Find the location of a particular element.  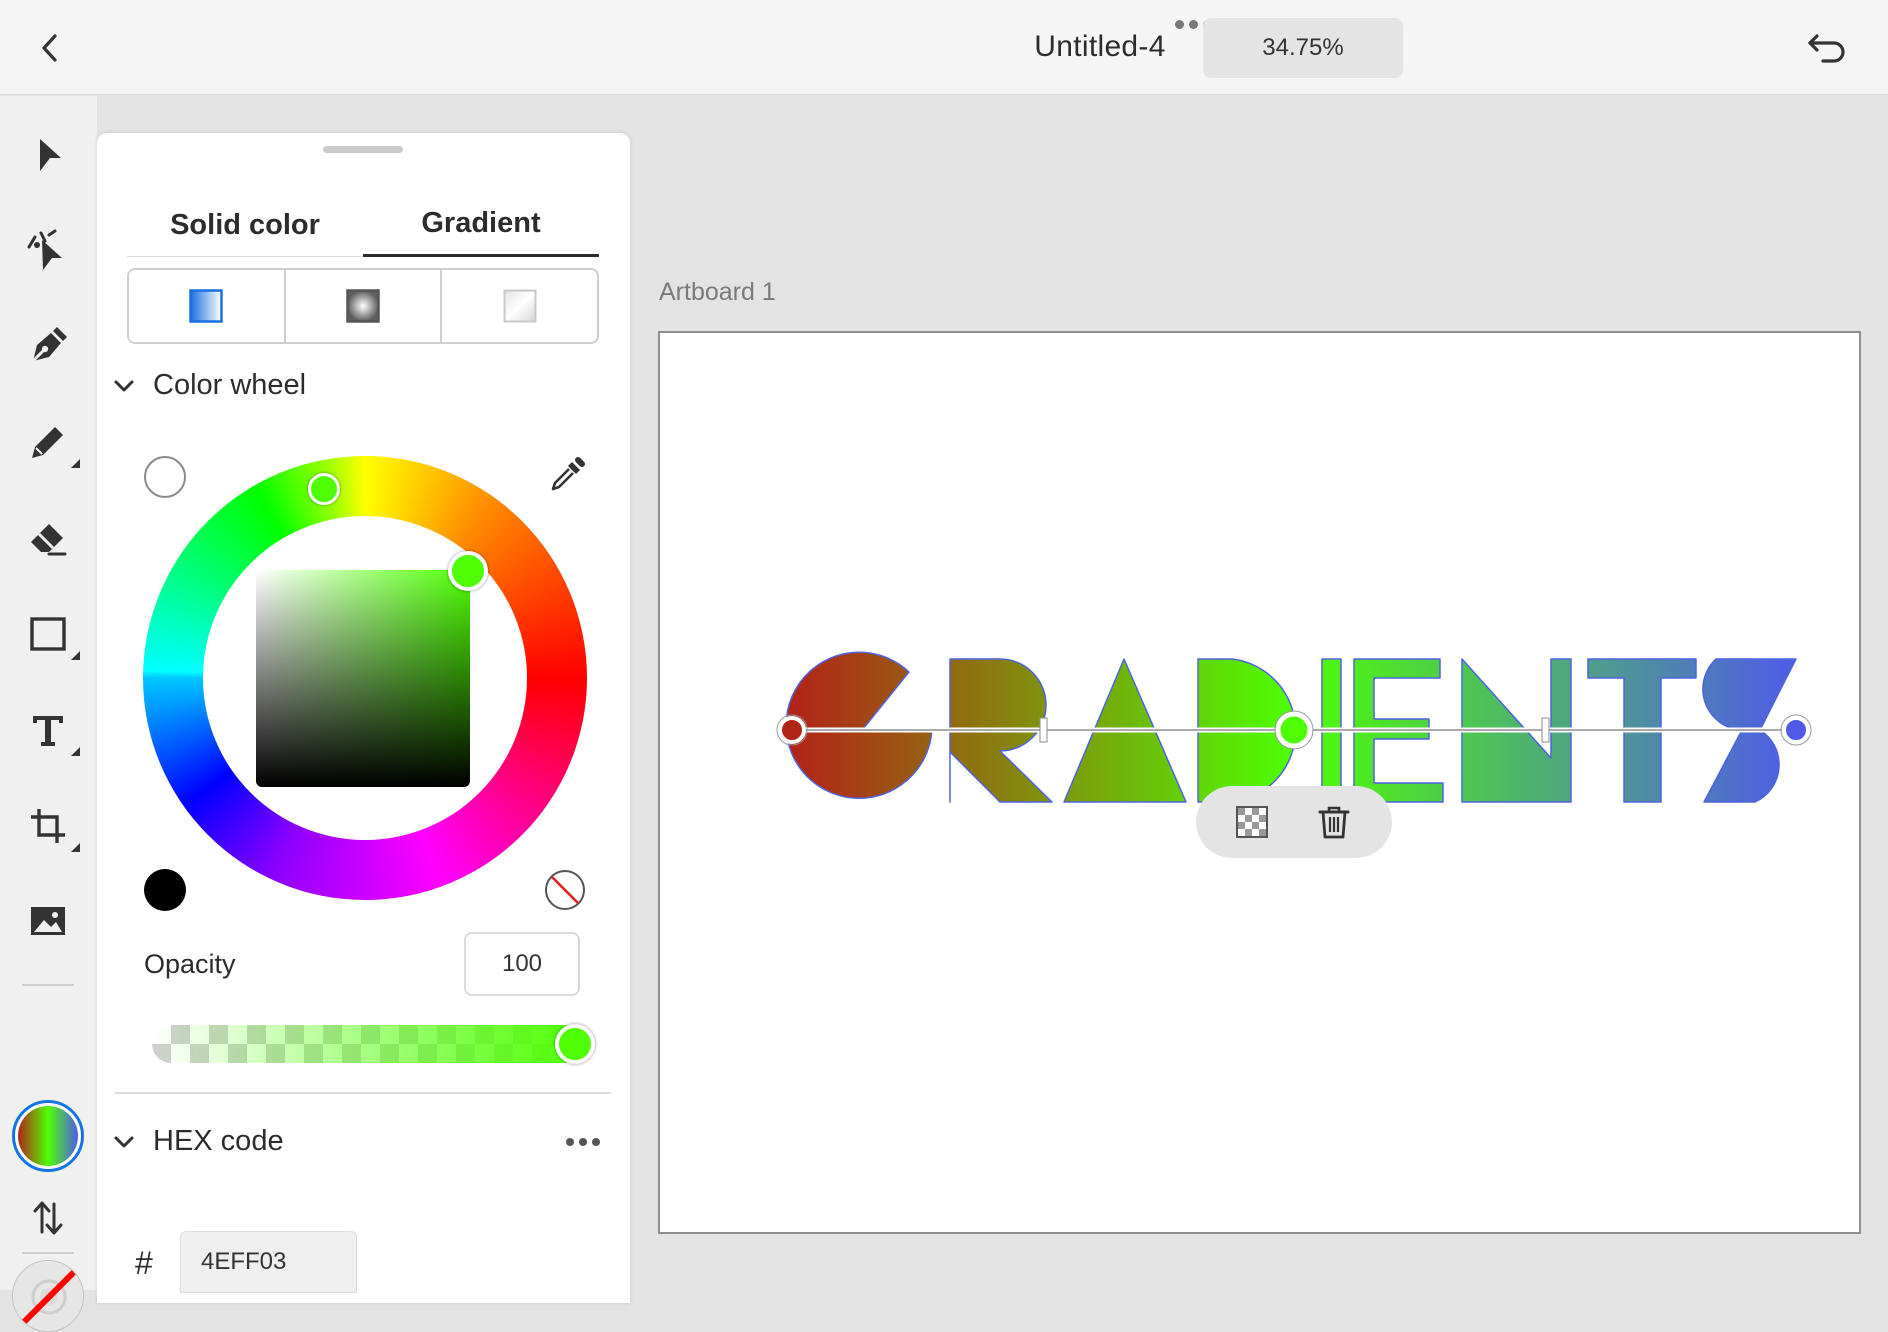

freeform-gradient-icon is located at coordinates (520, 306).